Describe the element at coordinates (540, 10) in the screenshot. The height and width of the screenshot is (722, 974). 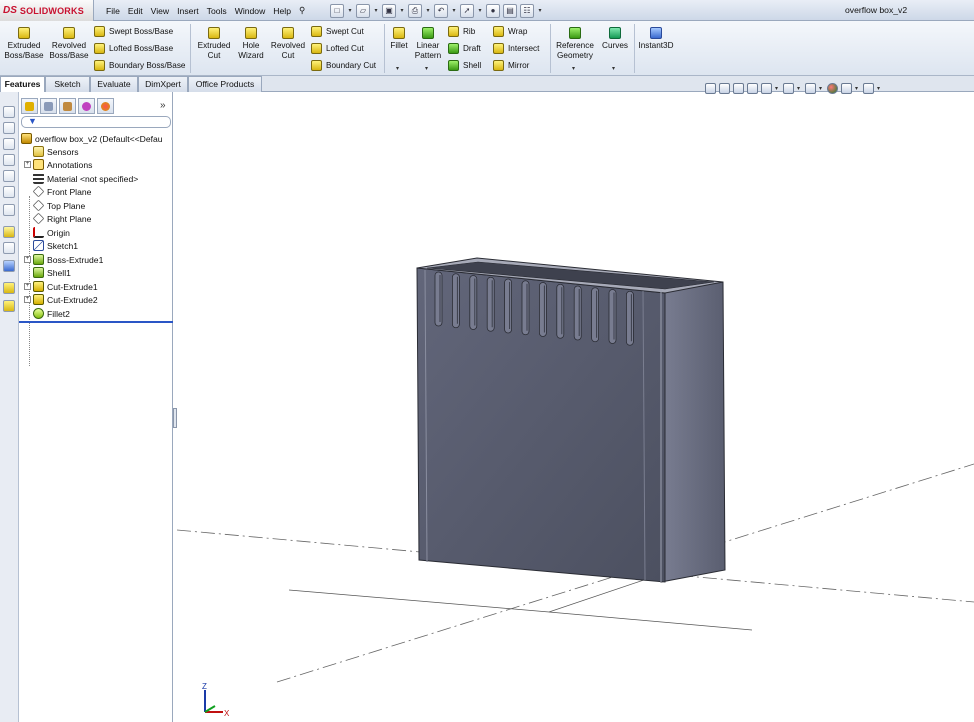
I see `options-dropdown: ▾` at that location.